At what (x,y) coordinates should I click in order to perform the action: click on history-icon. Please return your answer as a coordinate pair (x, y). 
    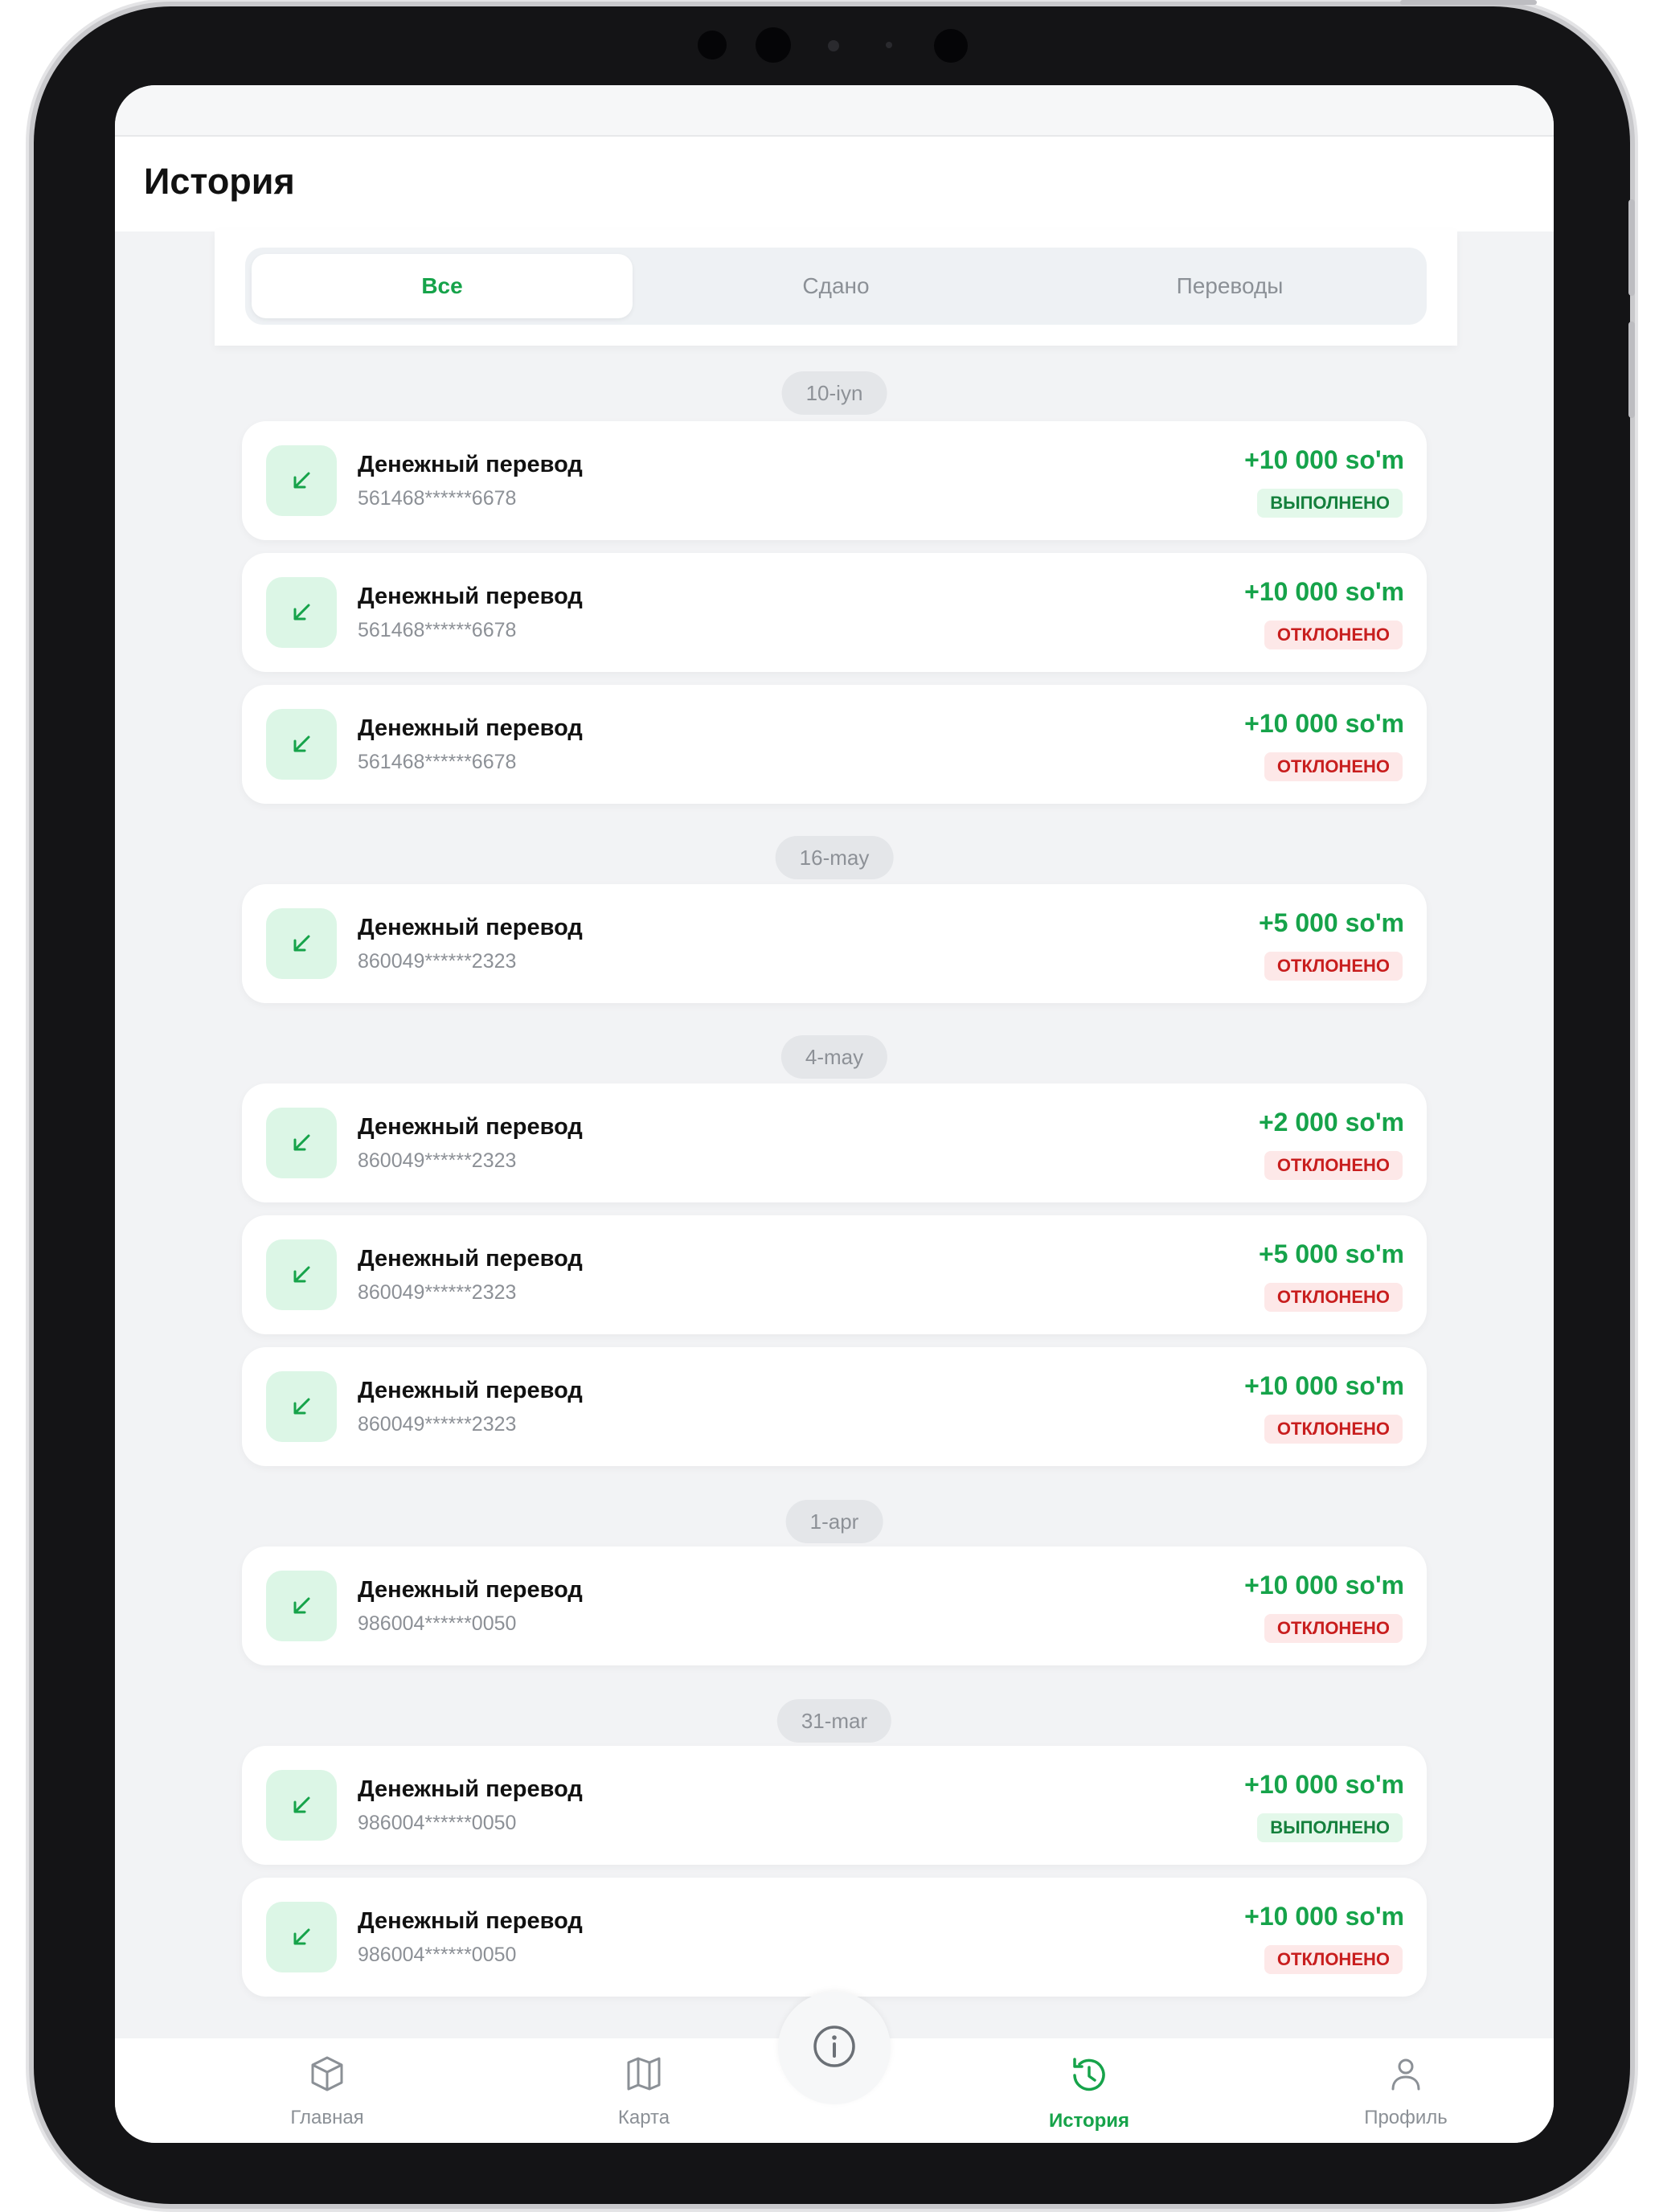
    Looking at the image, I should click on (1089, 2078).